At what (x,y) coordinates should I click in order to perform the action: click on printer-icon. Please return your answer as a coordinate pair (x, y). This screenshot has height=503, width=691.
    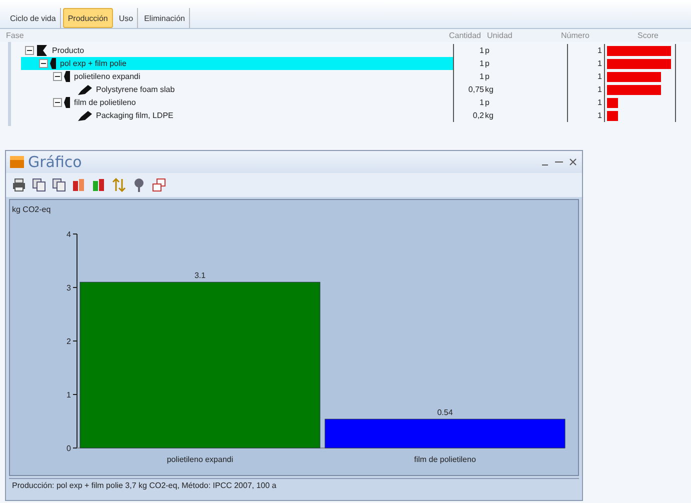
    Looking at the image, I should click on (19, 185).